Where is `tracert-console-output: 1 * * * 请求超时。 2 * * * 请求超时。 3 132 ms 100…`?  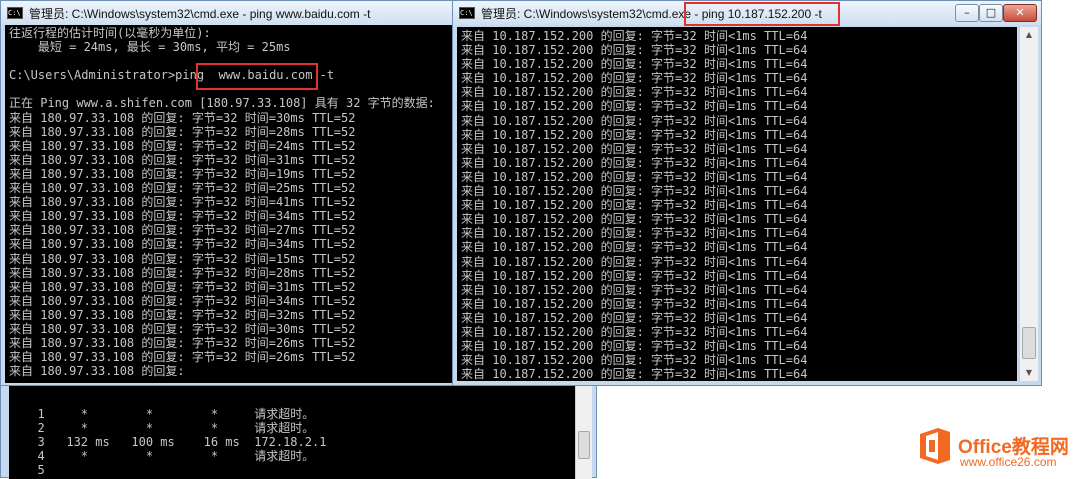
tracert-console-output: 1 * * * 请求超时。 2 * * * 请求超时。 3 132 ms 100… is located at coordinates (292, 429).